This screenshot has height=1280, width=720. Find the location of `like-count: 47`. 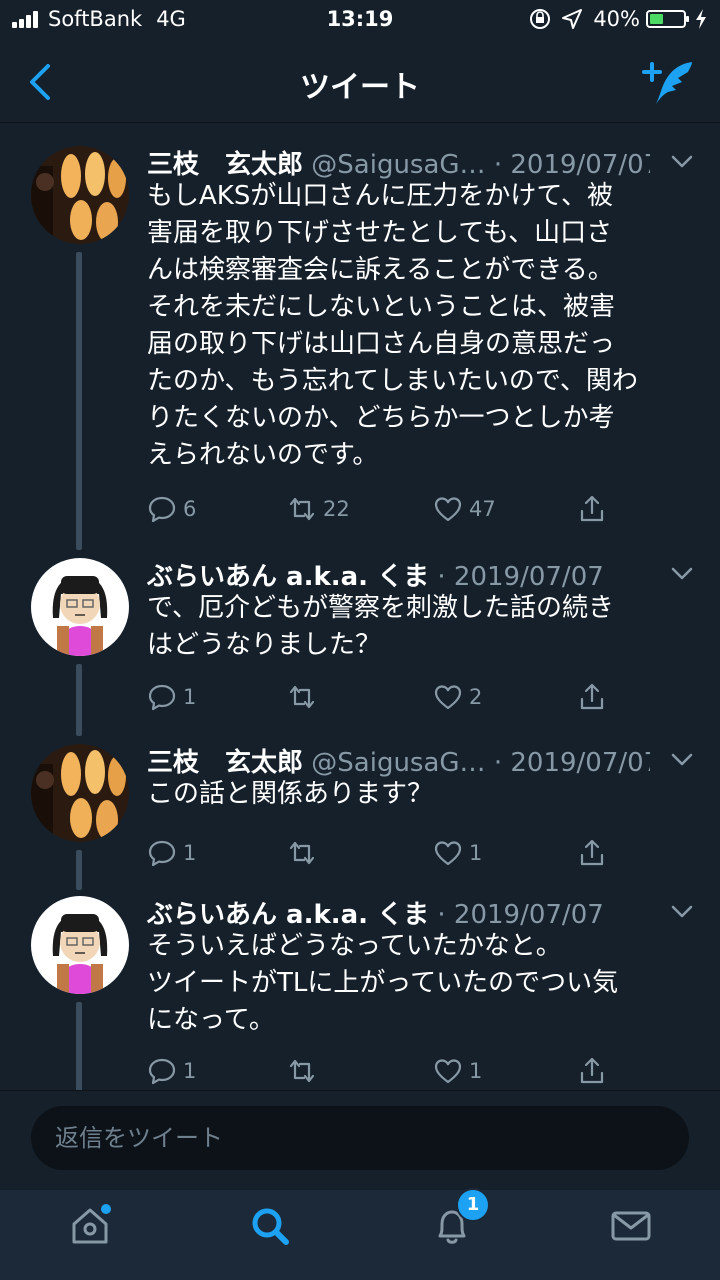

like-count: 47 is located at coordinates (482, 509).